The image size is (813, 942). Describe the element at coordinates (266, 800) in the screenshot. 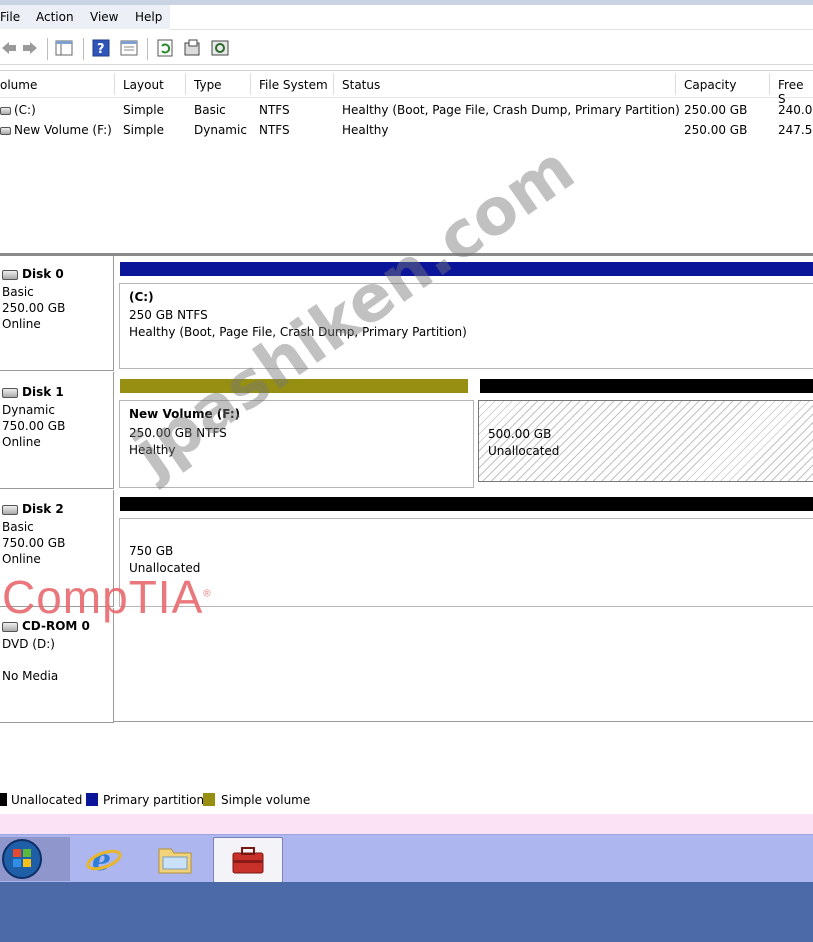

I see `legend-label: Simple volume` at that location.